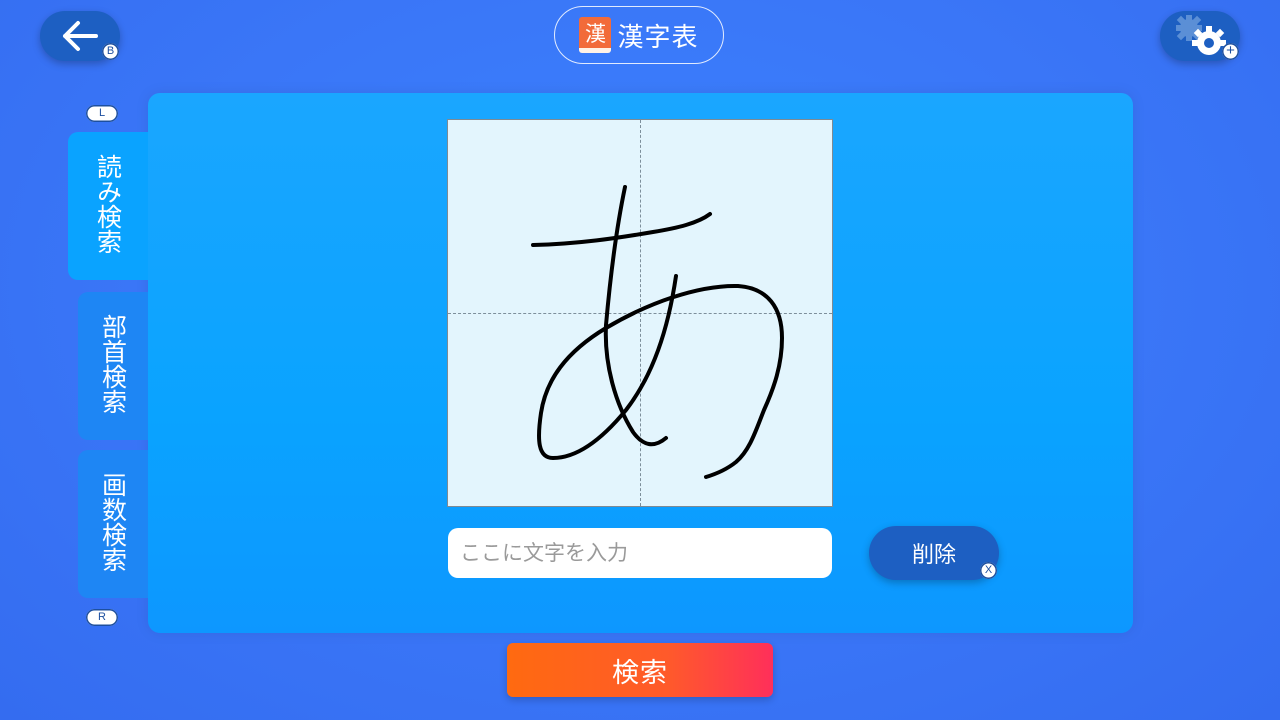 The width and height of the screenshot is (1280, 720). Describe the element at coordinates (640, 553) in the screenshot. I see `character-input` at that location.